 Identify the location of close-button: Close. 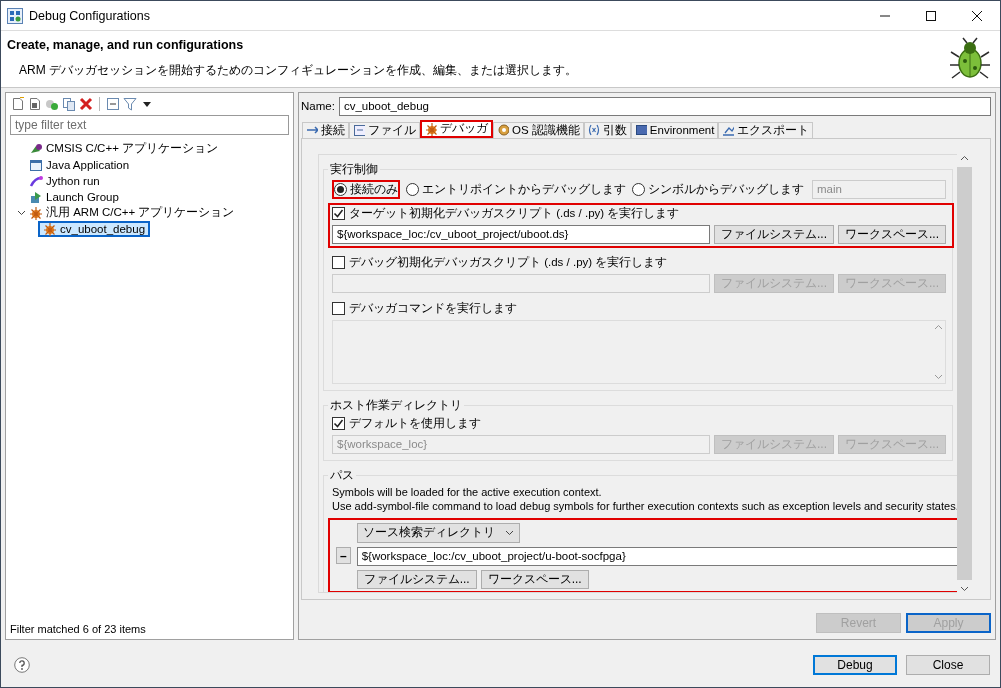
(948, 665).